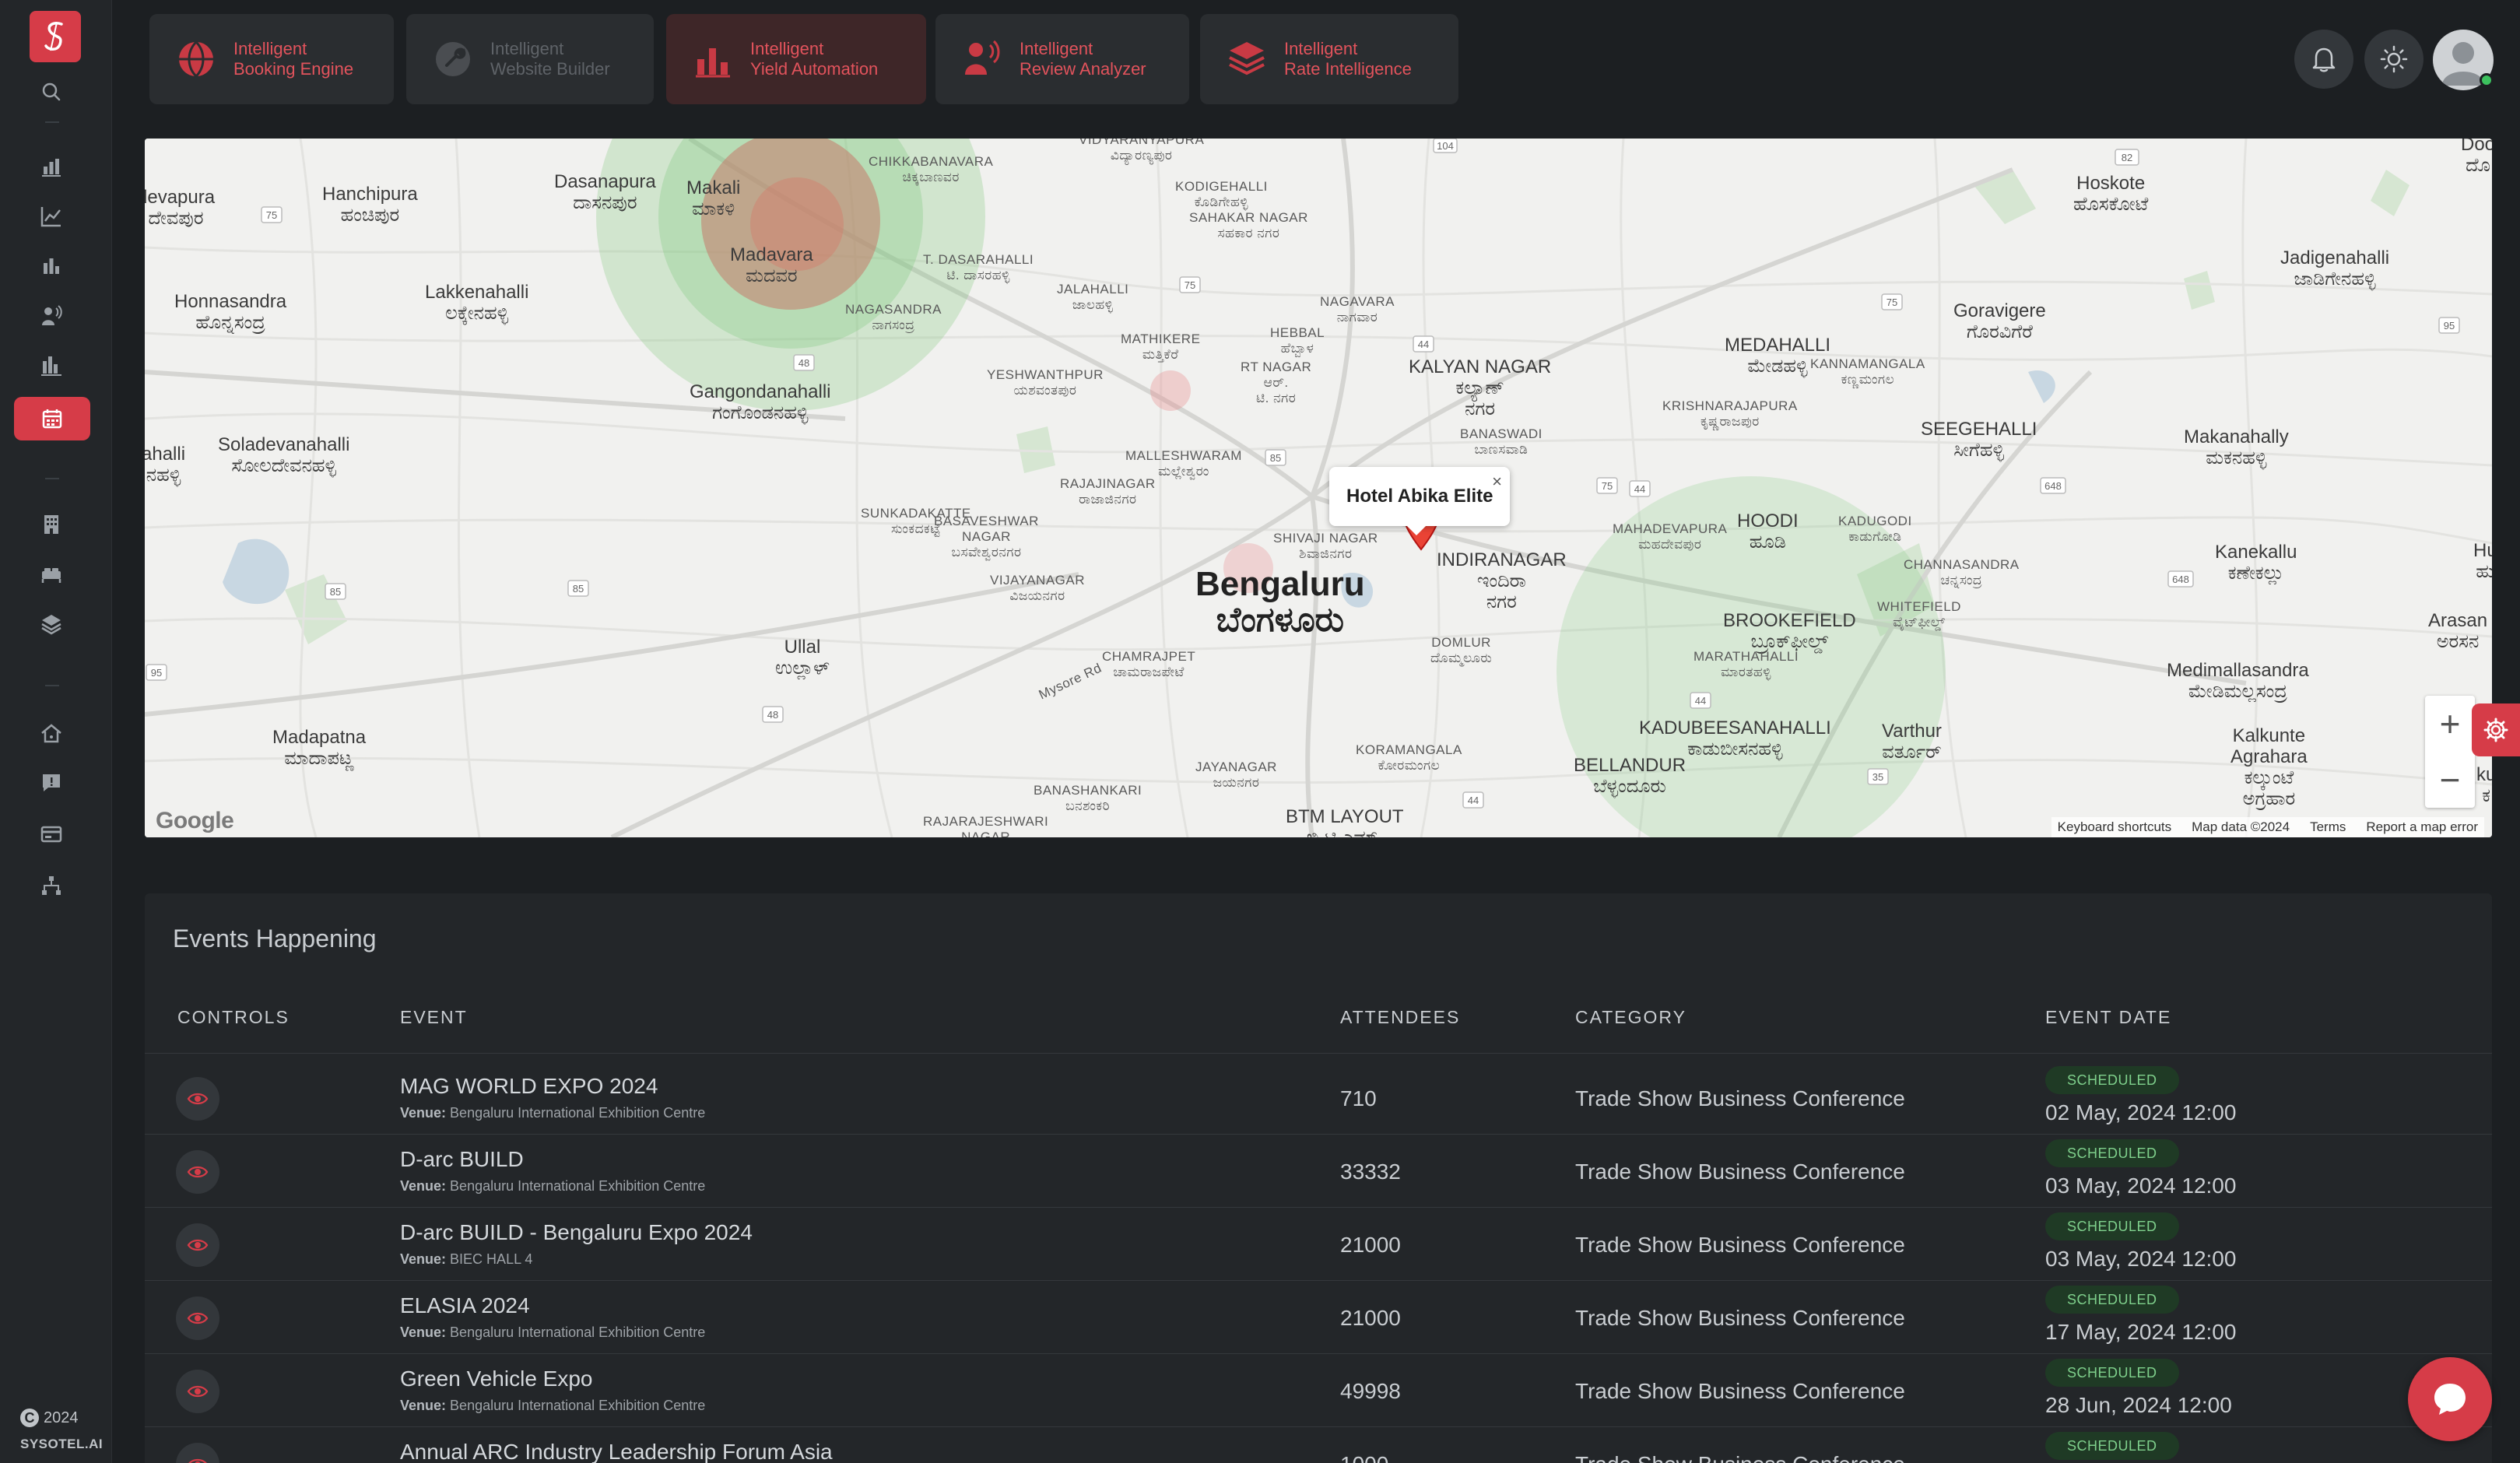  I want to click on home-wifi-icon, so click(52, 733).